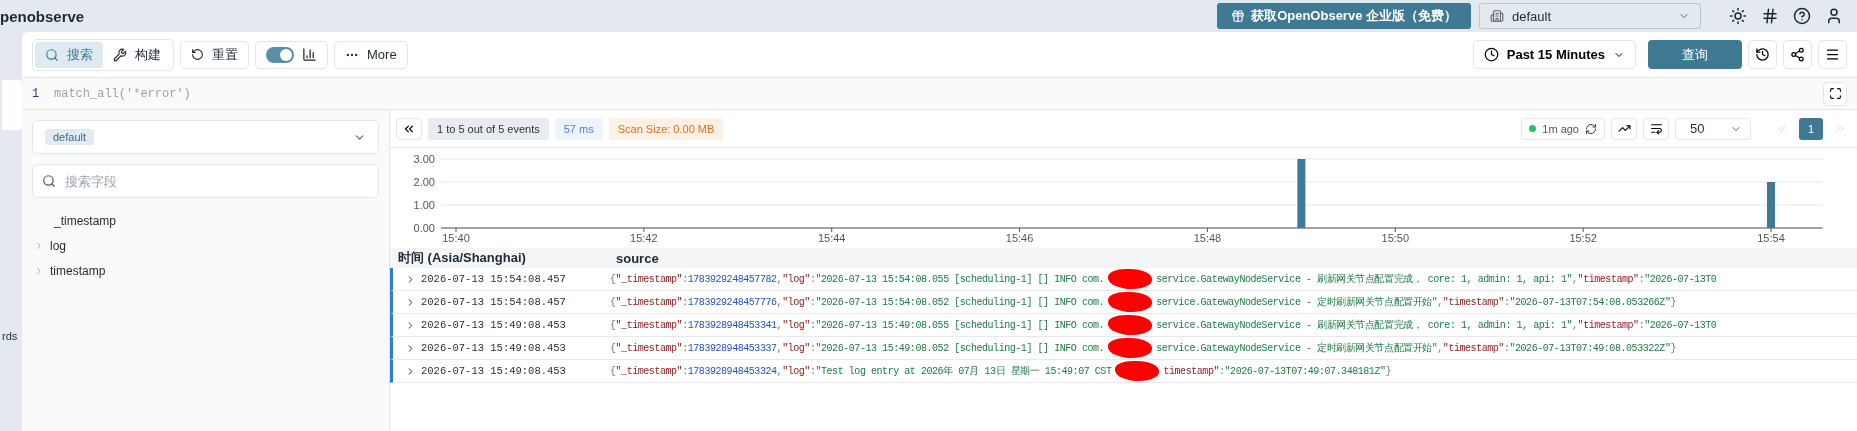 The image size is (1857, 431). What do you see at coordinates (1811, 128) in the screenshot?
I see `page-button: 1` at bounding box center [1811, 128].